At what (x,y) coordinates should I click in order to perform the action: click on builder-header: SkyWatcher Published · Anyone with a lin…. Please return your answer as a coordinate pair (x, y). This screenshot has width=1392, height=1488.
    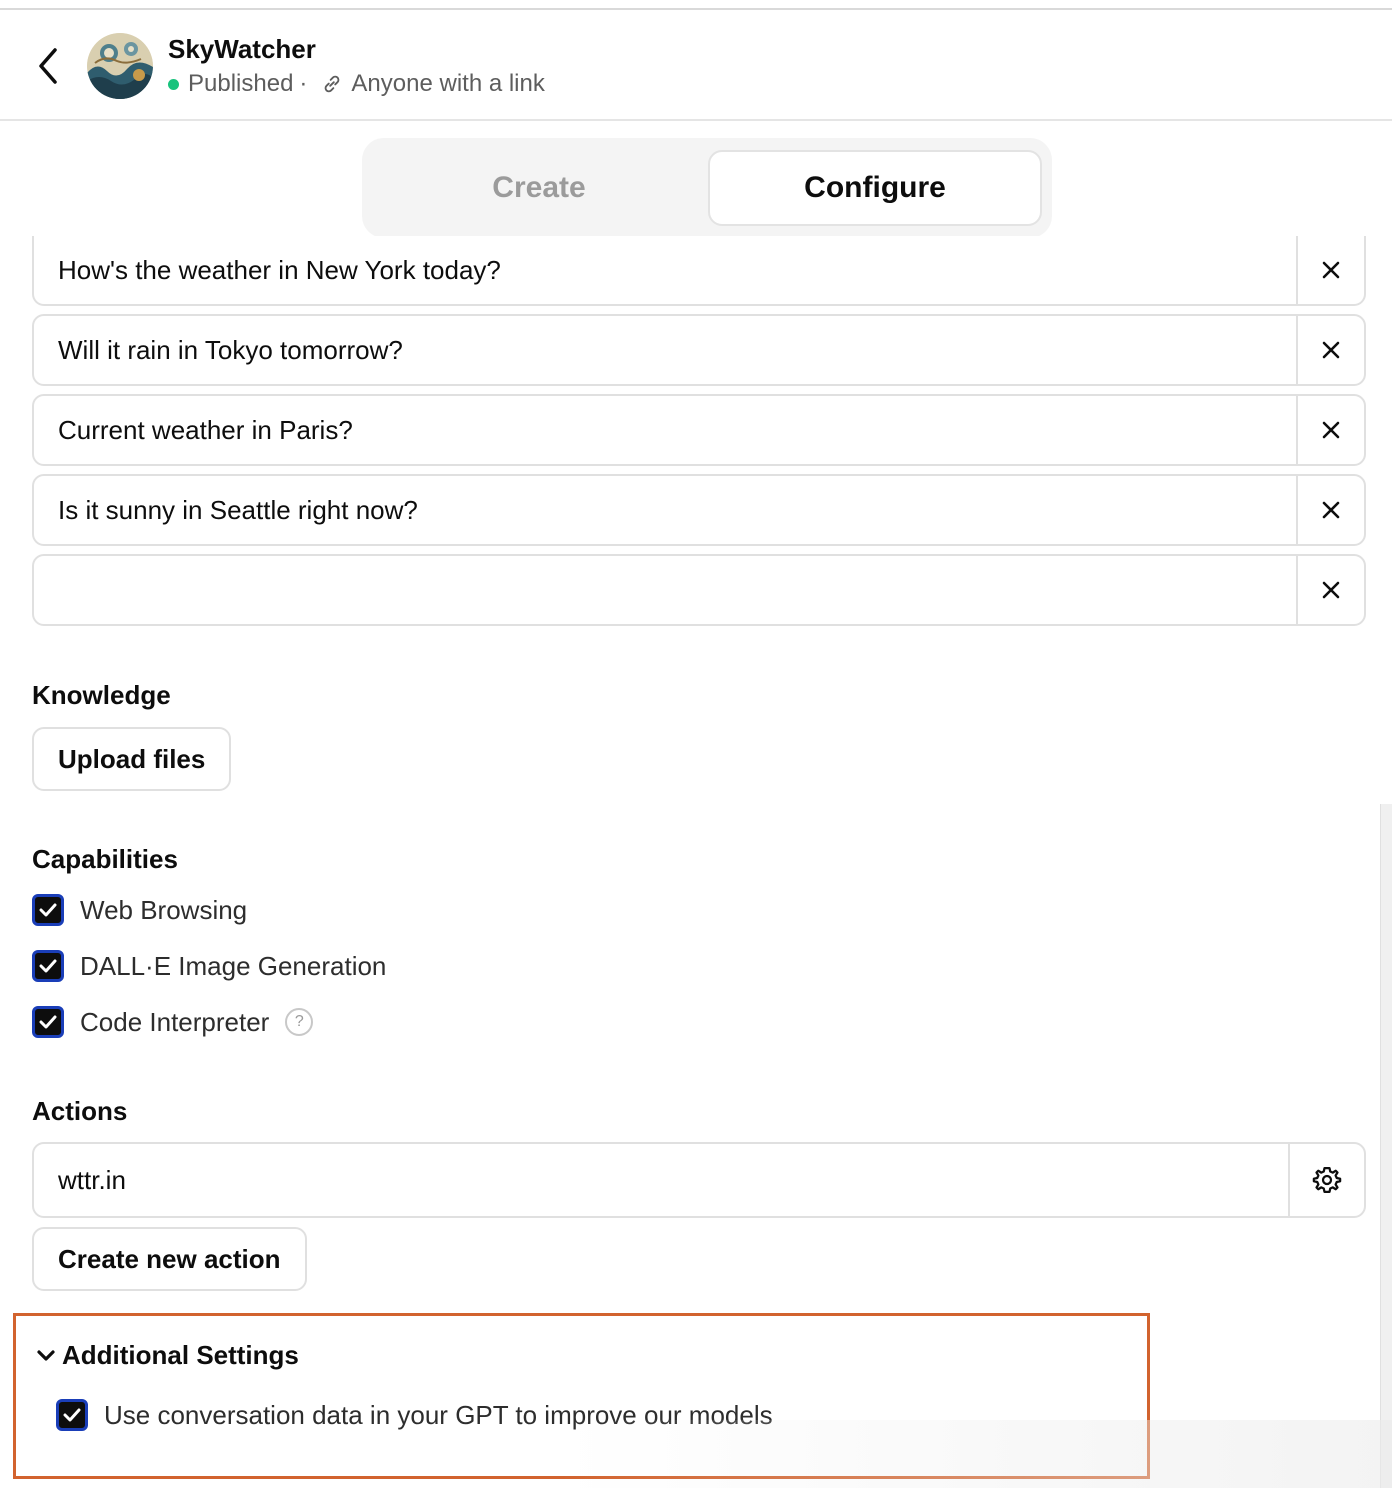
    Looking at the image, I should click on (696, 65).